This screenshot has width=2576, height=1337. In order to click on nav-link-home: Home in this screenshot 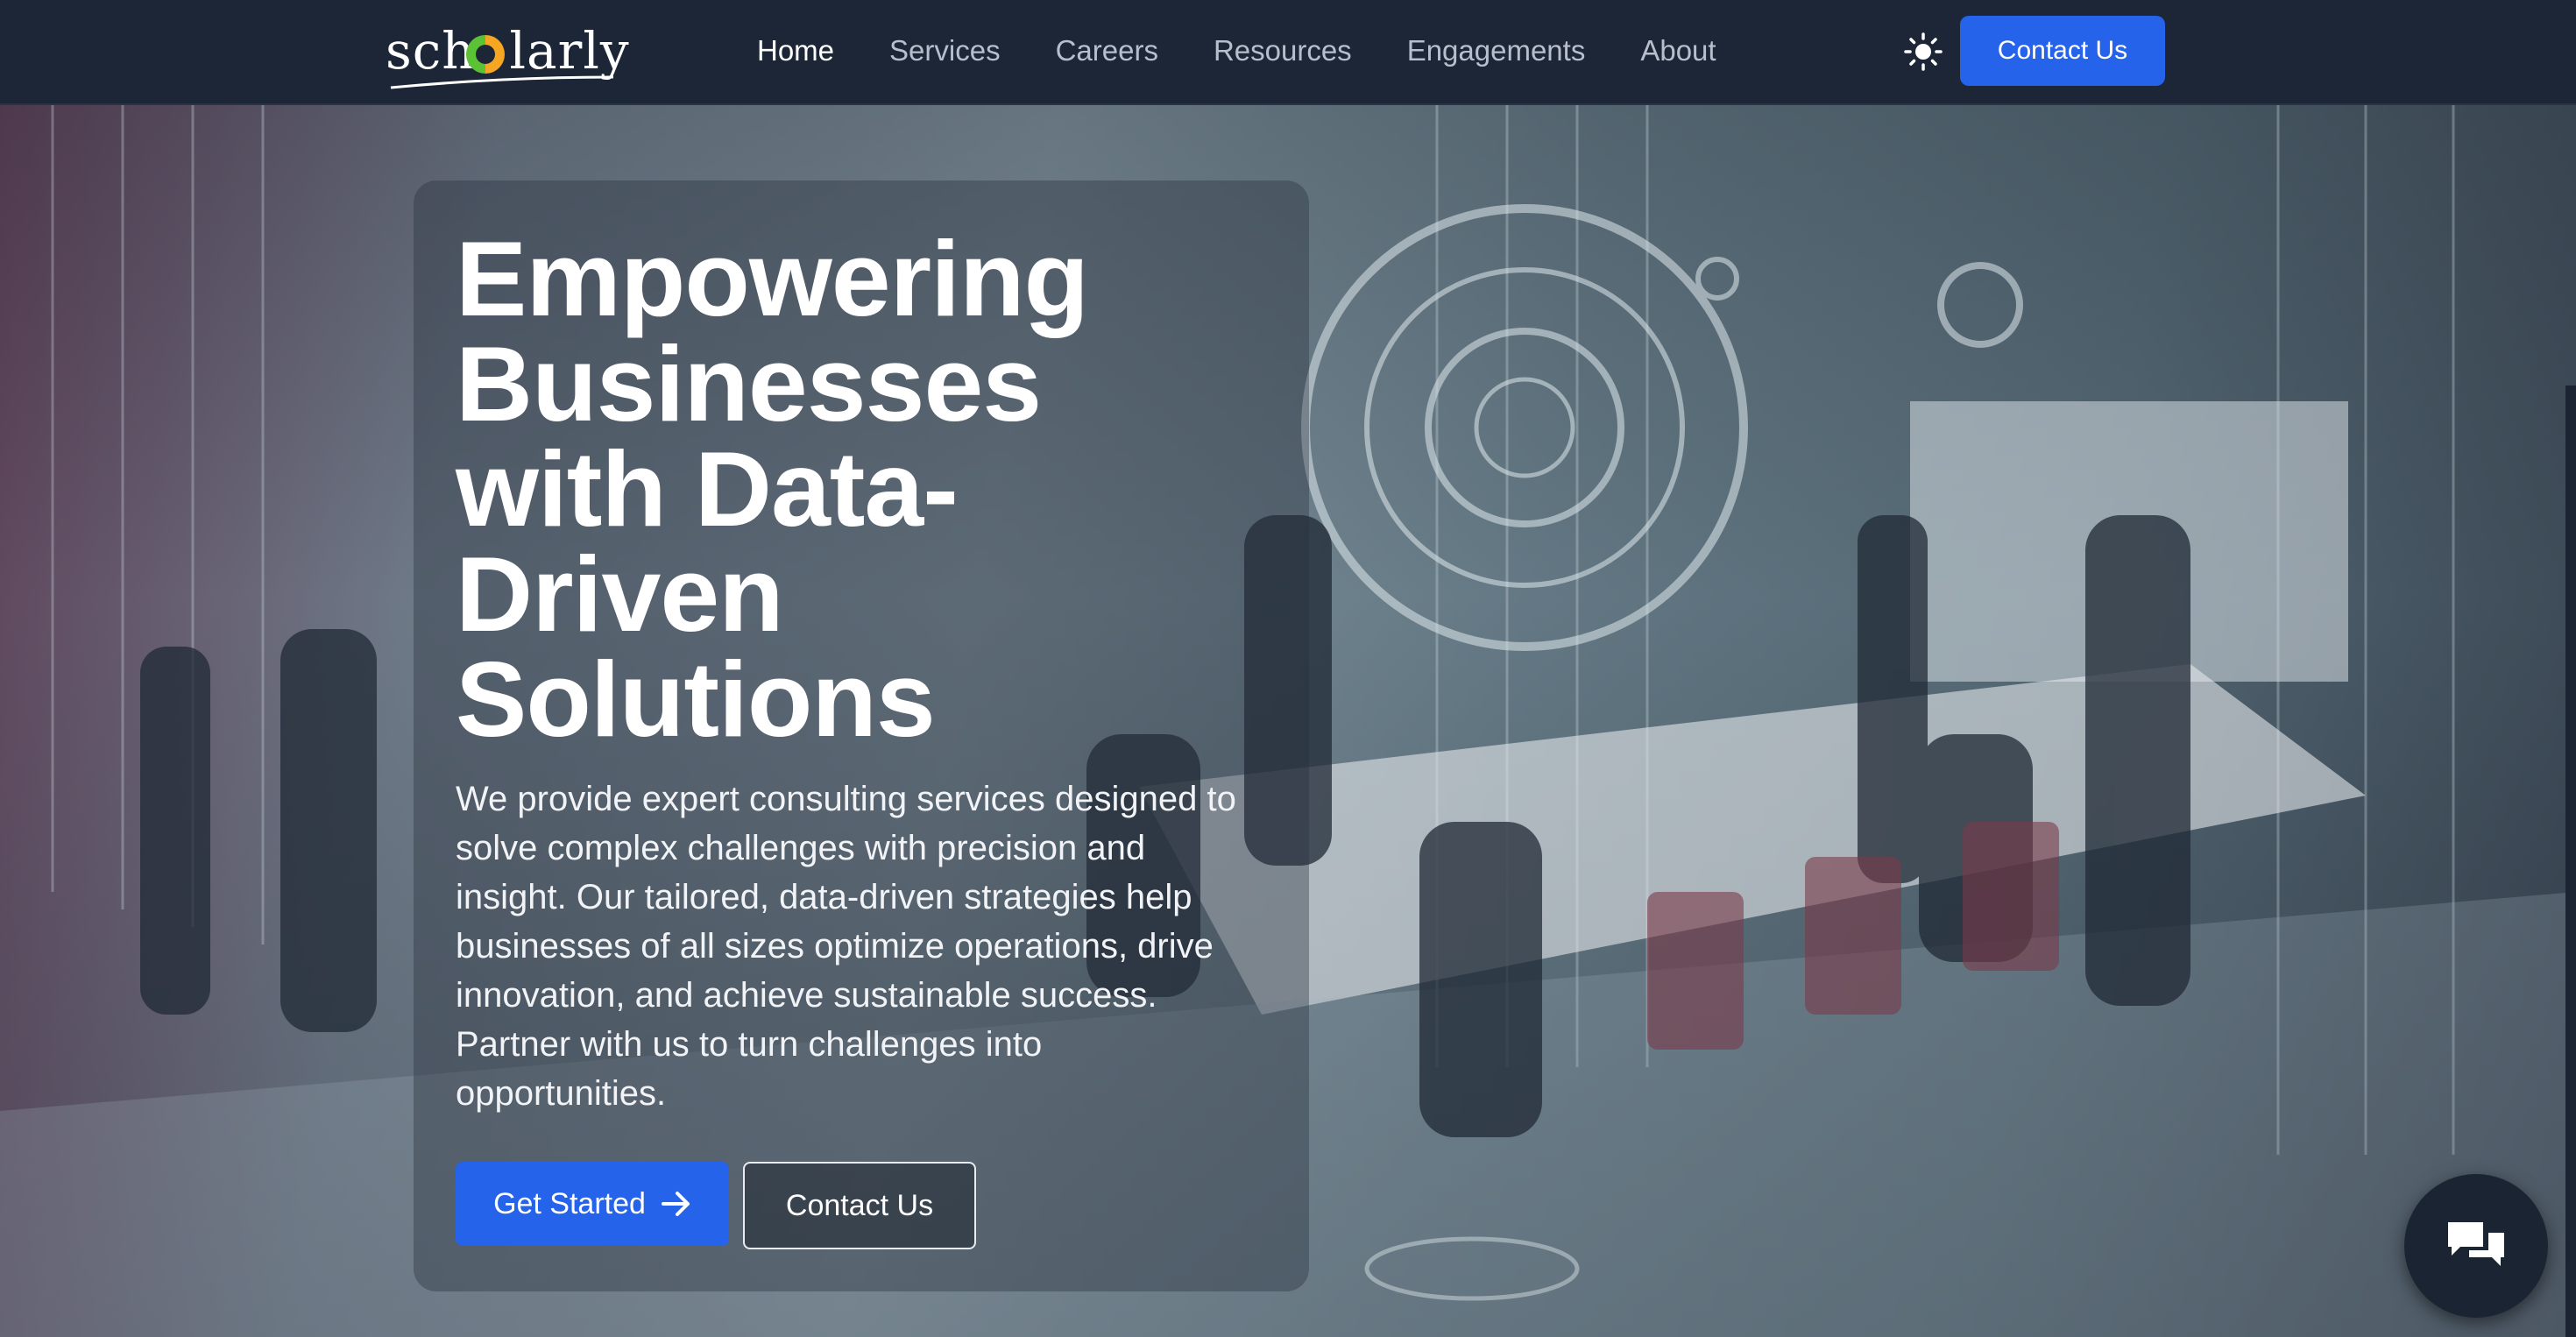, I will do `click(795, 51)`.